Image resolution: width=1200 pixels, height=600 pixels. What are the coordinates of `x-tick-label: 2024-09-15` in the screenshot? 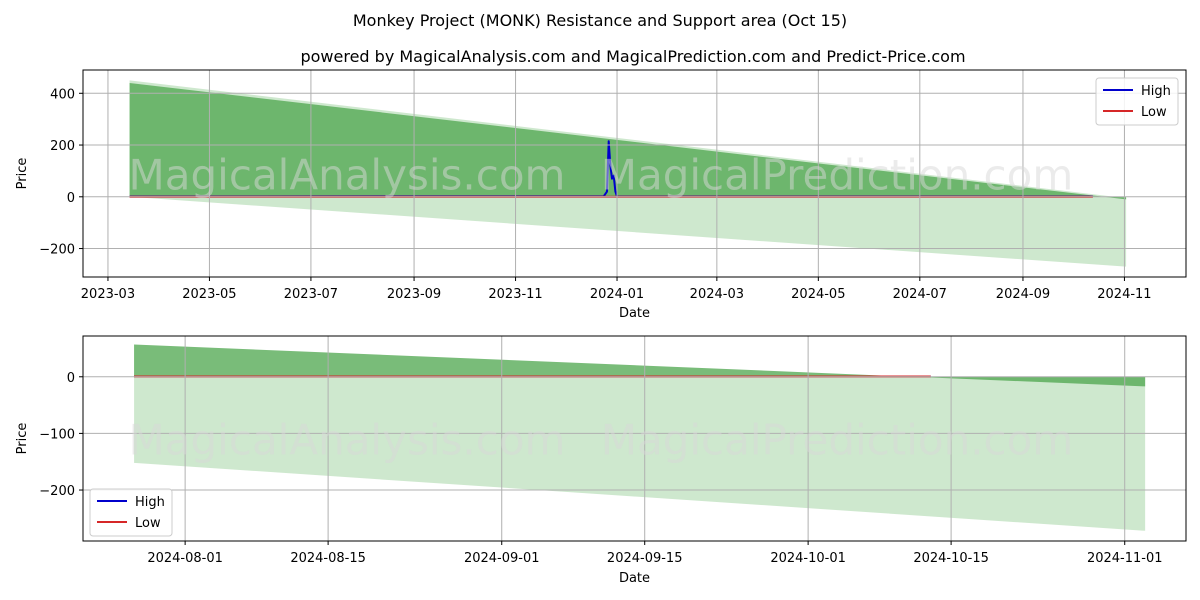 It's located at (645, 558).